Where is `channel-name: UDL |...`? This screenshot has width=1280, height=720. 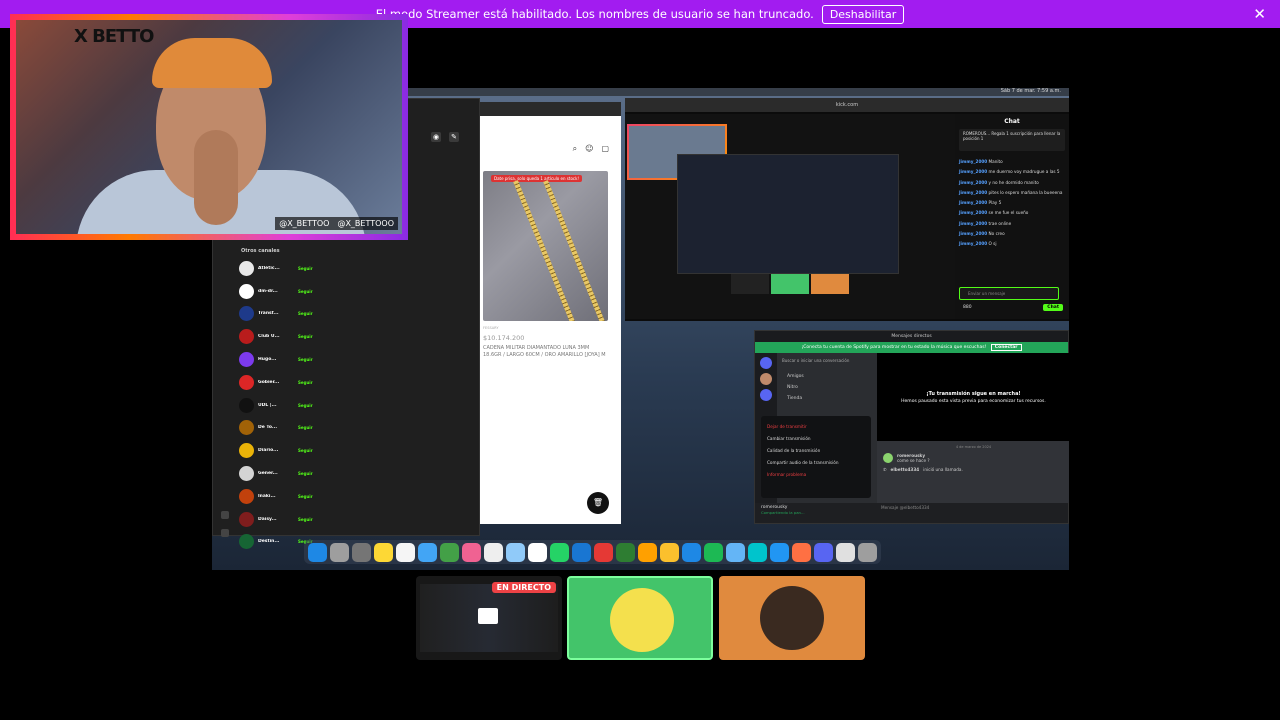 channel-name: UDL |... is located at coordinates (267, 405).